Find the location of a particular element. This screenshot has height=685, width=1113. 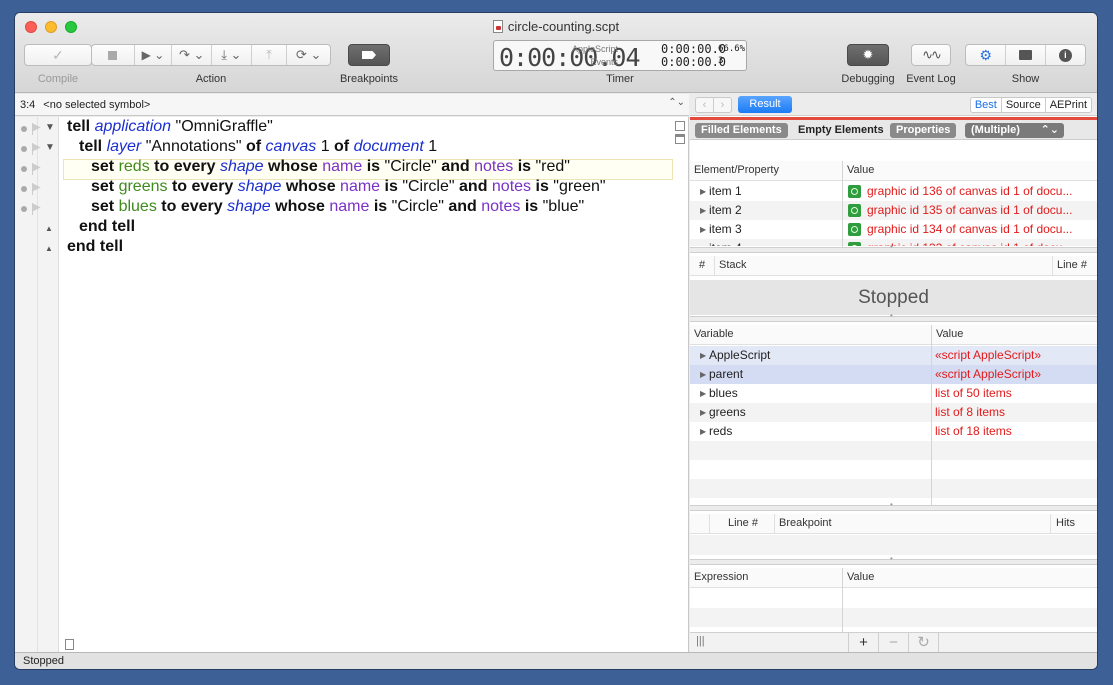

step-out-button: ⤒ is located at coordinates (268, 55).